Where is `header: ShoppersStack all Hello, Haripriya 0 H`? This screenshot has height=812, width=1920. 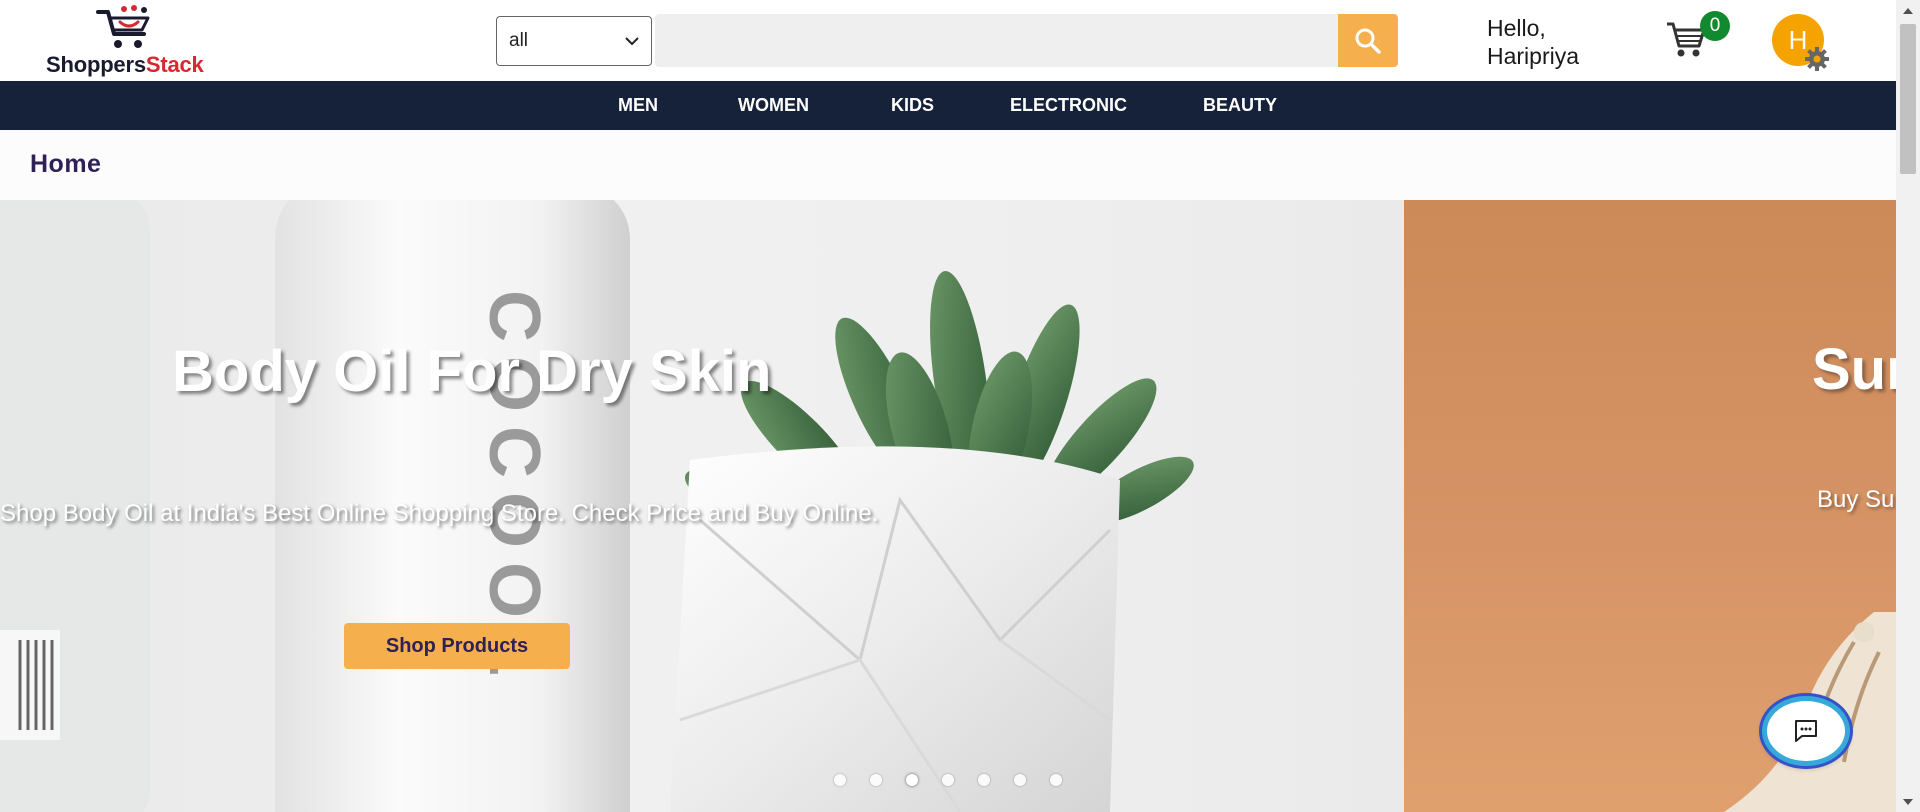
header: ShoppersStack all Hello, Haripriya 0 H is located at coordinates (948, 40).